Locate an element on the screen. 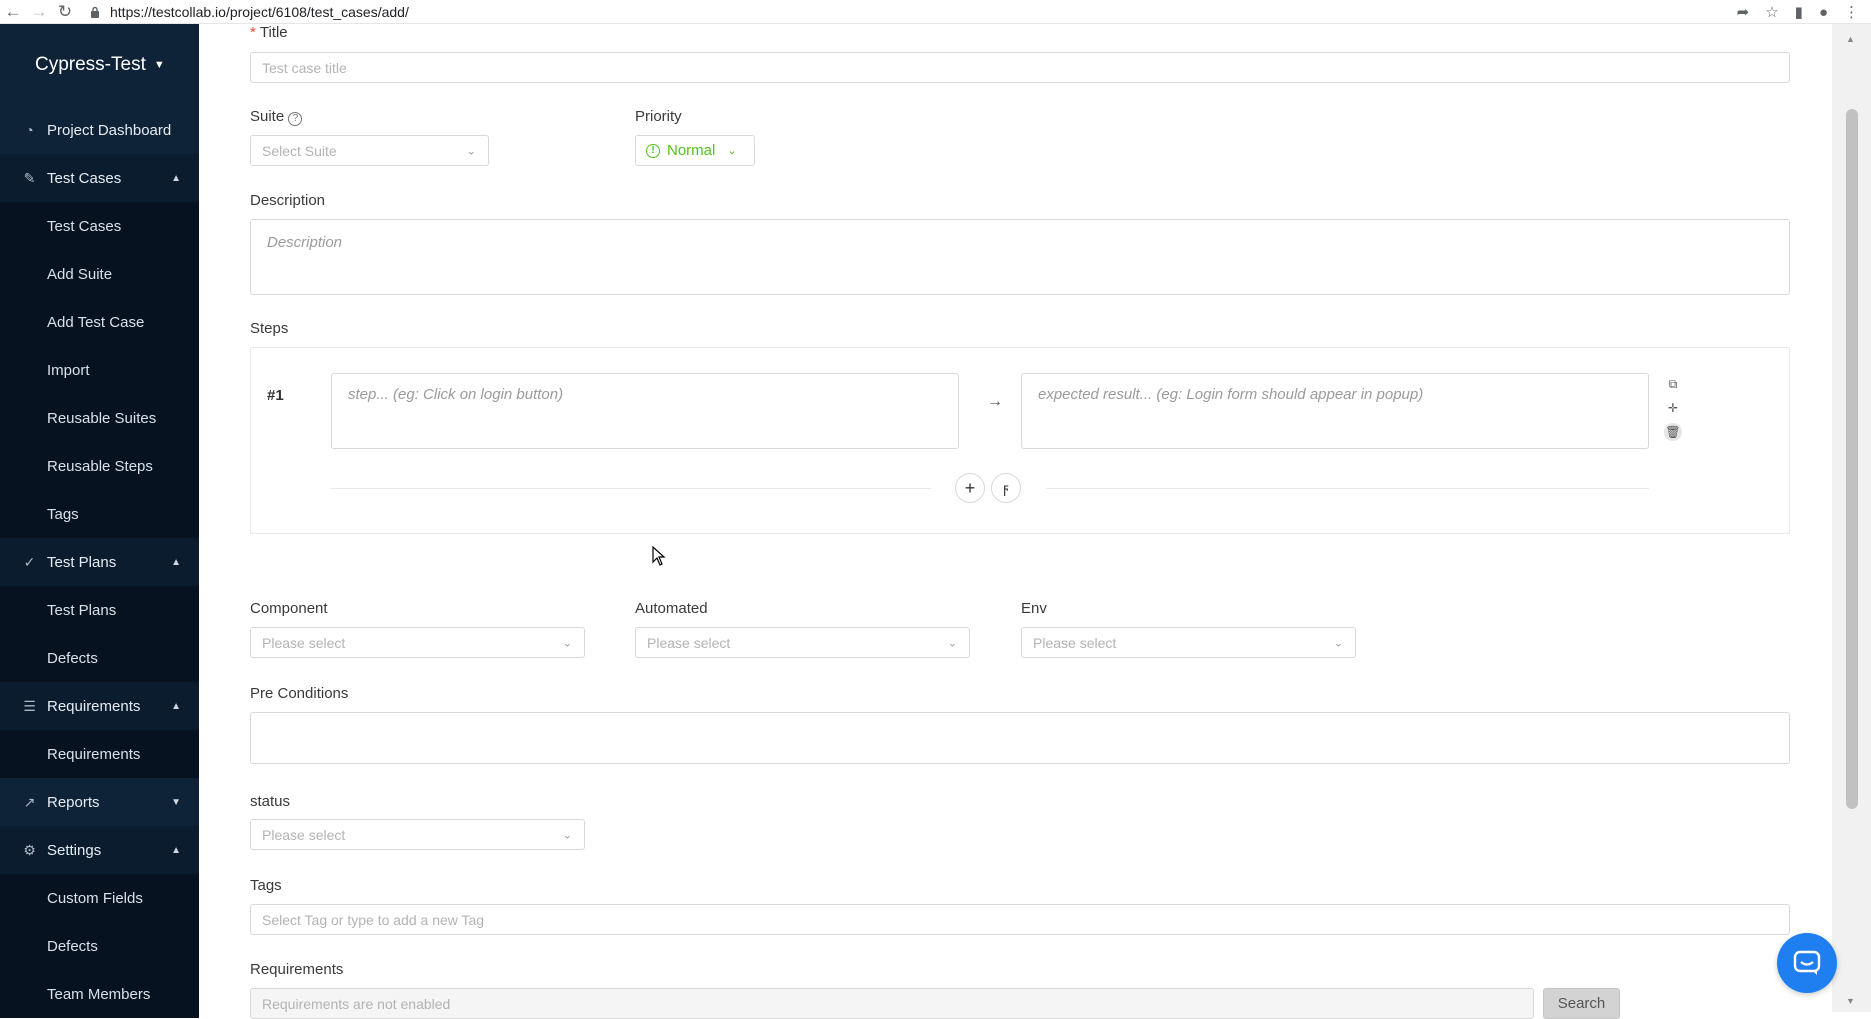 The width and height of the screenshot is (1871, 1019). description-placeholder: Description is located at coordinates (305, 242).